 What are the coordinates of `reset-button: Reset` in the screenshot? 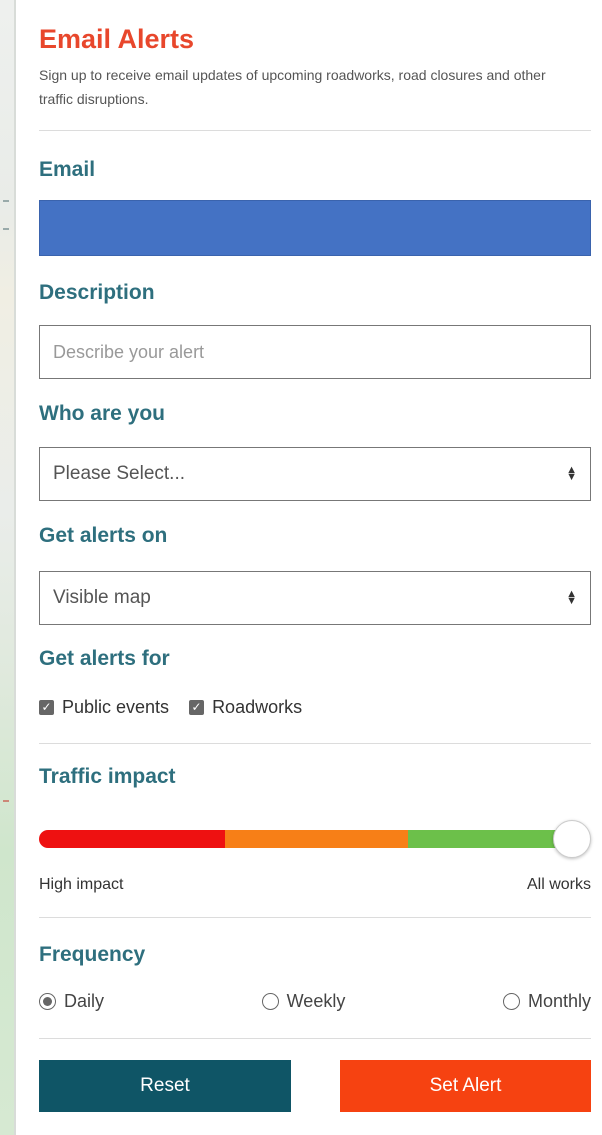 It's located at (165, 1086).